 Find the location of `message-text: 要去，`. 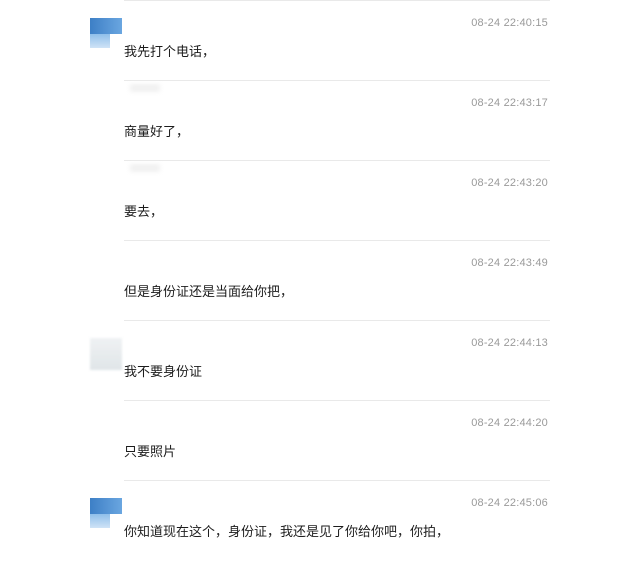

message-text: 要去， is located at coordinates (144, 212).